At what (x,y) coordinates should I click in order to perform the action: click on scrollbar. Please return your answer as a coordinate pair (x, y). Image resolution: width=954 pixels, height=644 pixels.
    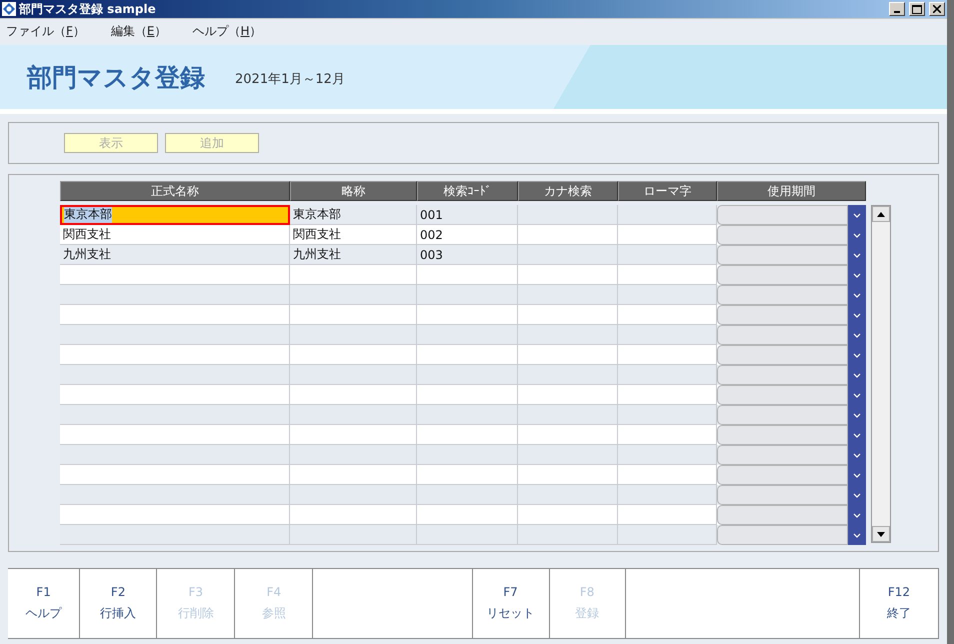
    Looking at the image, I should click on (881, 374).